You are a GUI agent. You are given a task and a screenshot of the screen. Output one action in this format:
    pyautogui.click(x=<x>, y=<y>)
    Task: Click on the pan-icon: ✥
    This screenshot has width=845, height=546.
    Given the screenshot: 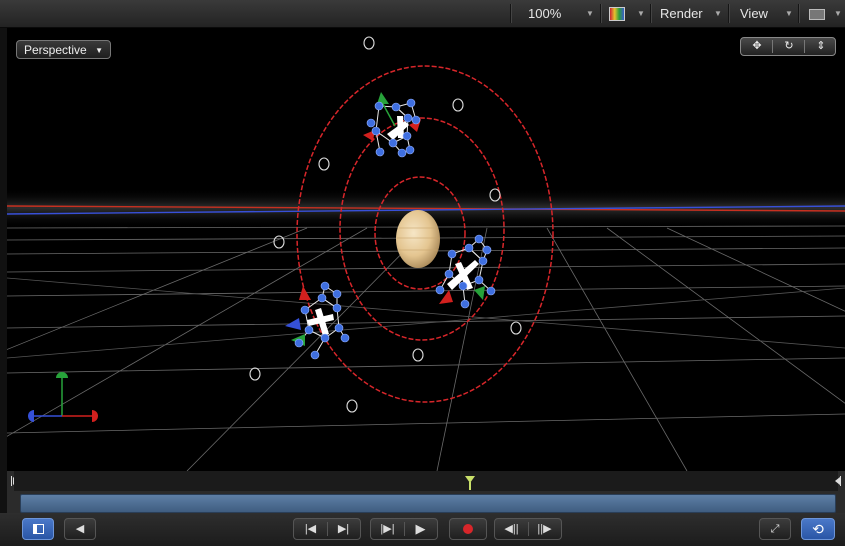 What is the action you would take?
    pyautogui.click(x=757, y=46)
    